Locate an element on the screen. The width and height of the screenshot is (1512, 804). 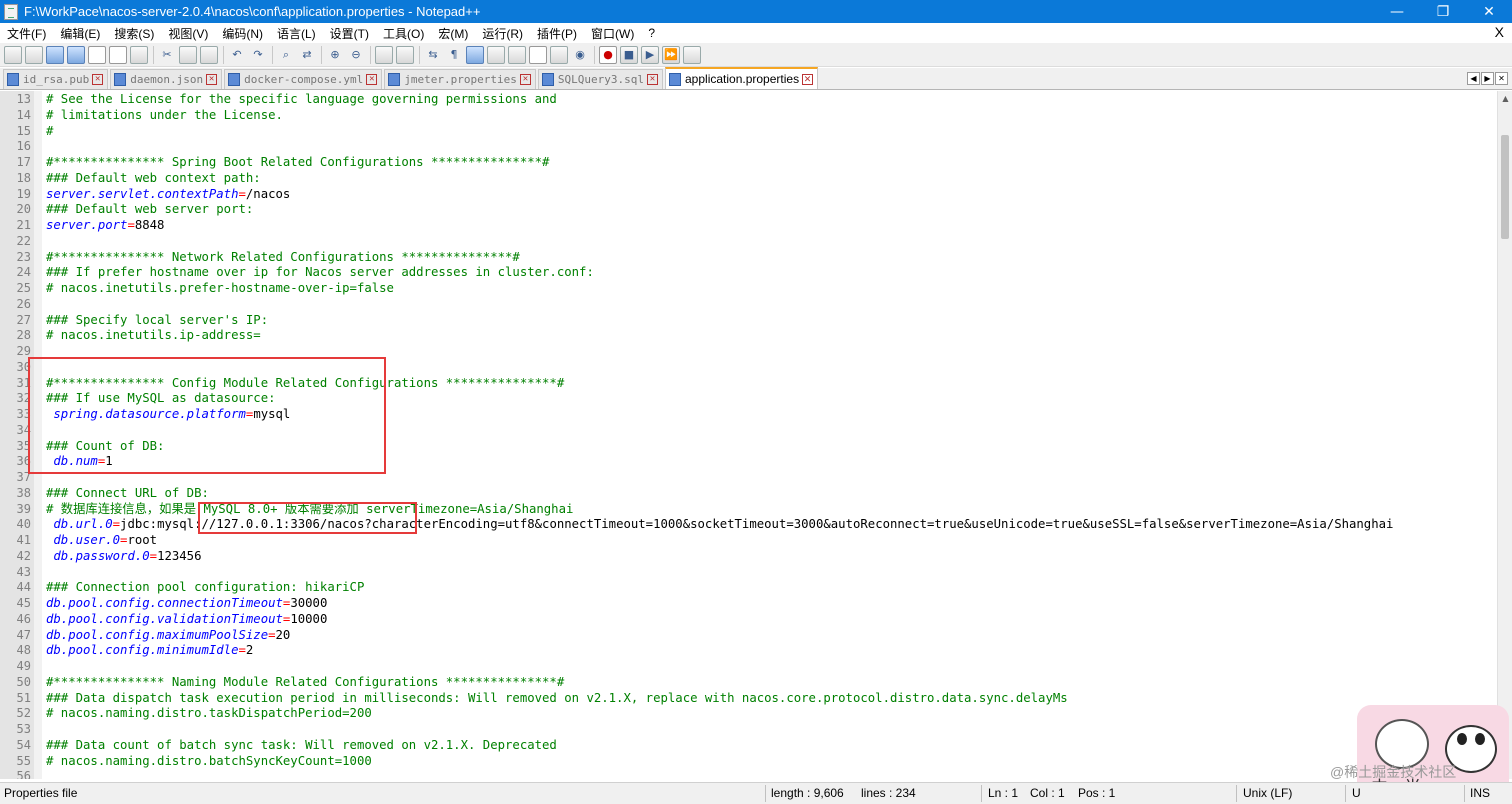
save-macro-icon is located at coordinates (692, 54).